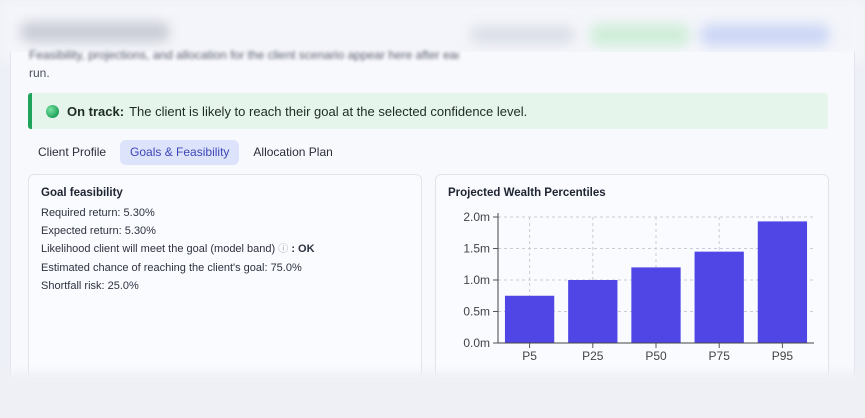 The height and width of the screenshot is (418, 865). I want to click on status-dot-icon, so click(52, 111).